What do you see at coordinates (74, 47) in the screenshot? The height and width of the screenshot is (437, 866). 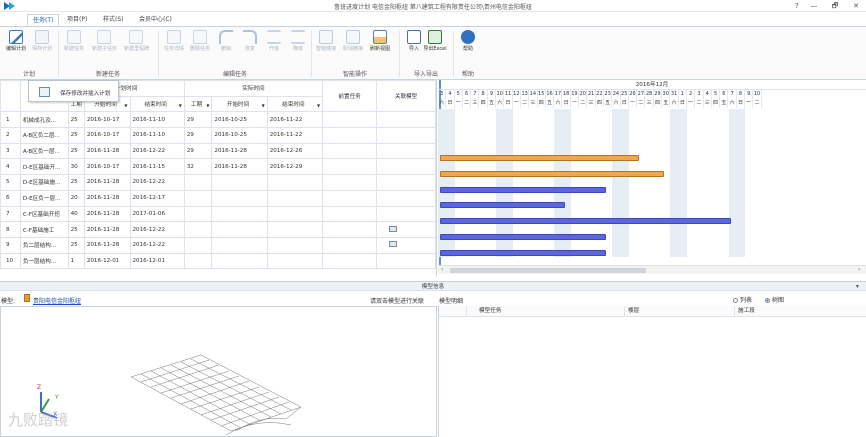 I see `new-task-button: 新建任务` at bounding box center [74, 47].